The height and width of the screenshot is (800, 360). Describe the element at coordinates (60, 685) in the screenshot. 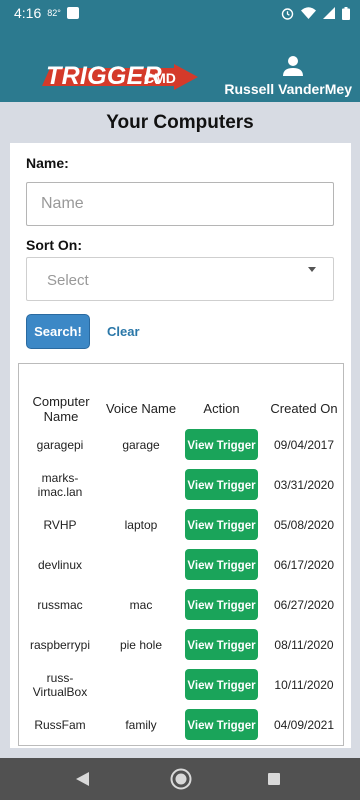

I see `cell-computer-name: russ-VirtualBox` at that location.